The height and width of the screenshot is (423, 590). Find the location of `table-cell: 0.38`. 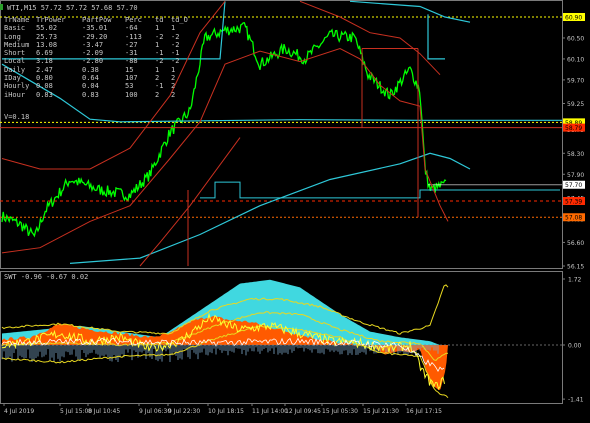

table-cell: 0.38 is located at coordinates (90, 69).